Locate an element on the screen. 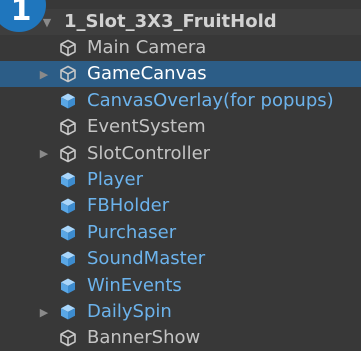  hierarchy-item-label: BannerShow is located at coordinates (144, 338).